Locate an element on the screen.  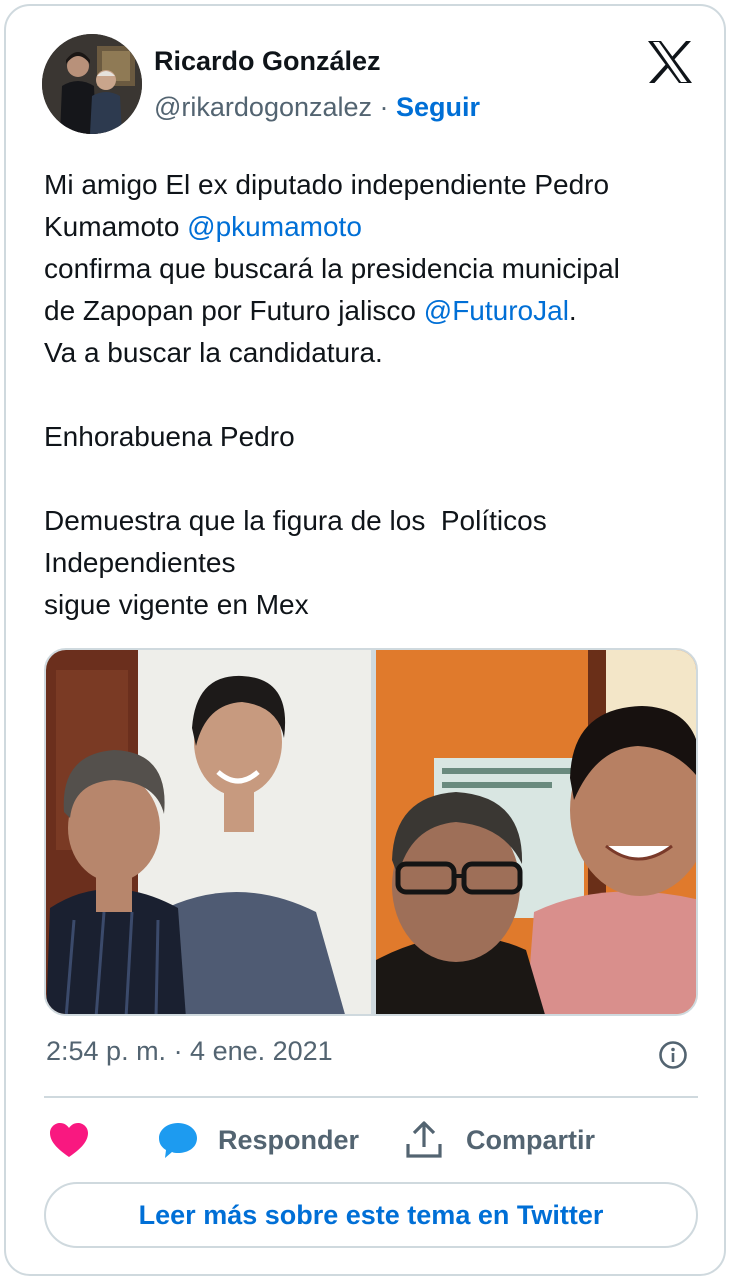
author-avatar is located at coordinates (92, 84).